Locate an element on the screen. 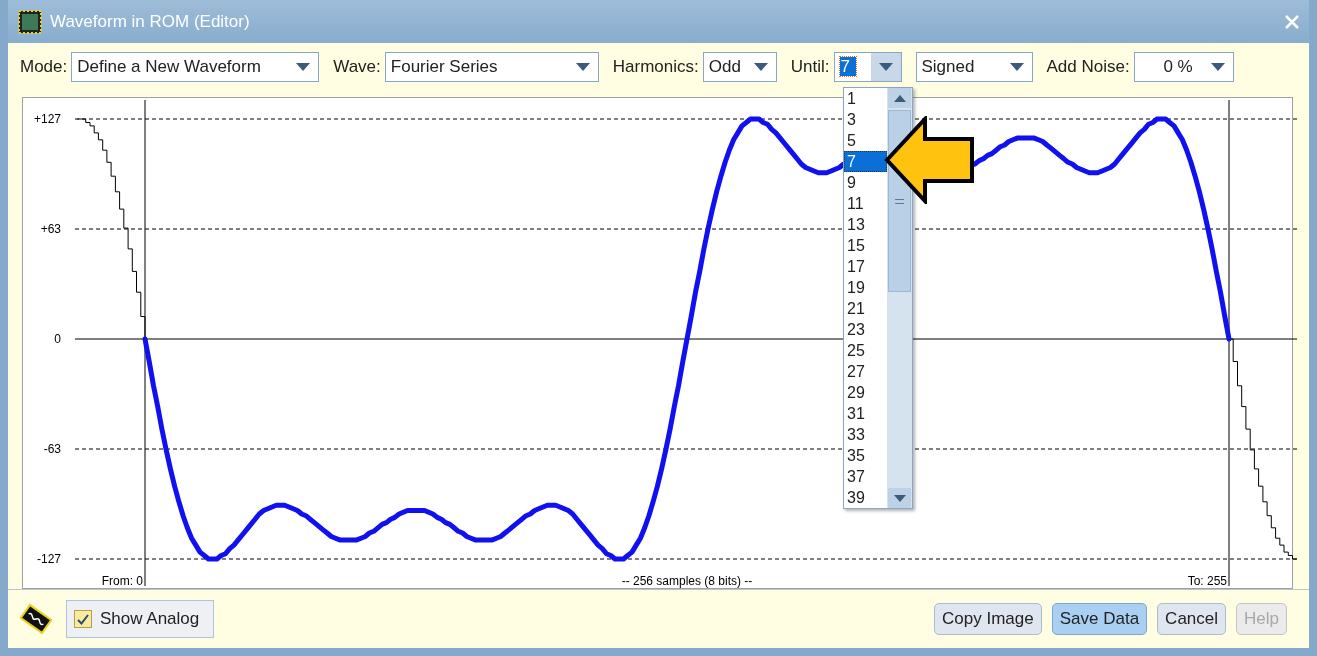 This screenshot has width=1317, height=656. field-label: Harmonics: is located at coordinates (655, 67).